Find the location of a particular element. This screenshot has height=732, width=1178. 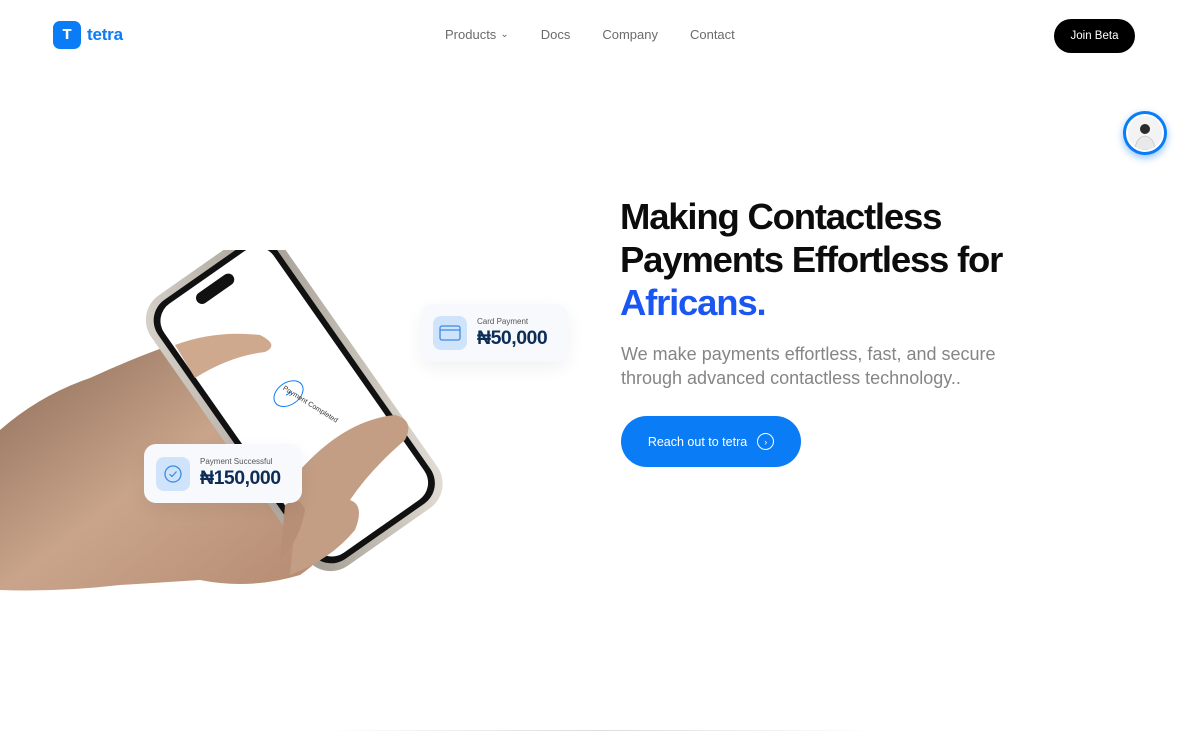

chevron-down-icon: ⌄ is located at coordinates (504, 34).